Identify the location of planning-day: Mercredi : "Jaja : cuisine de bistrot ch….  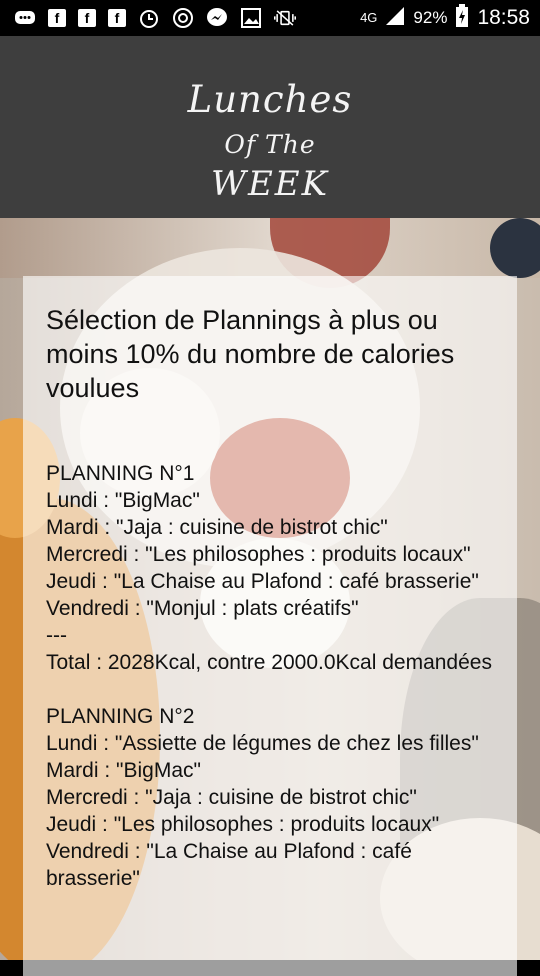
(231, 797).